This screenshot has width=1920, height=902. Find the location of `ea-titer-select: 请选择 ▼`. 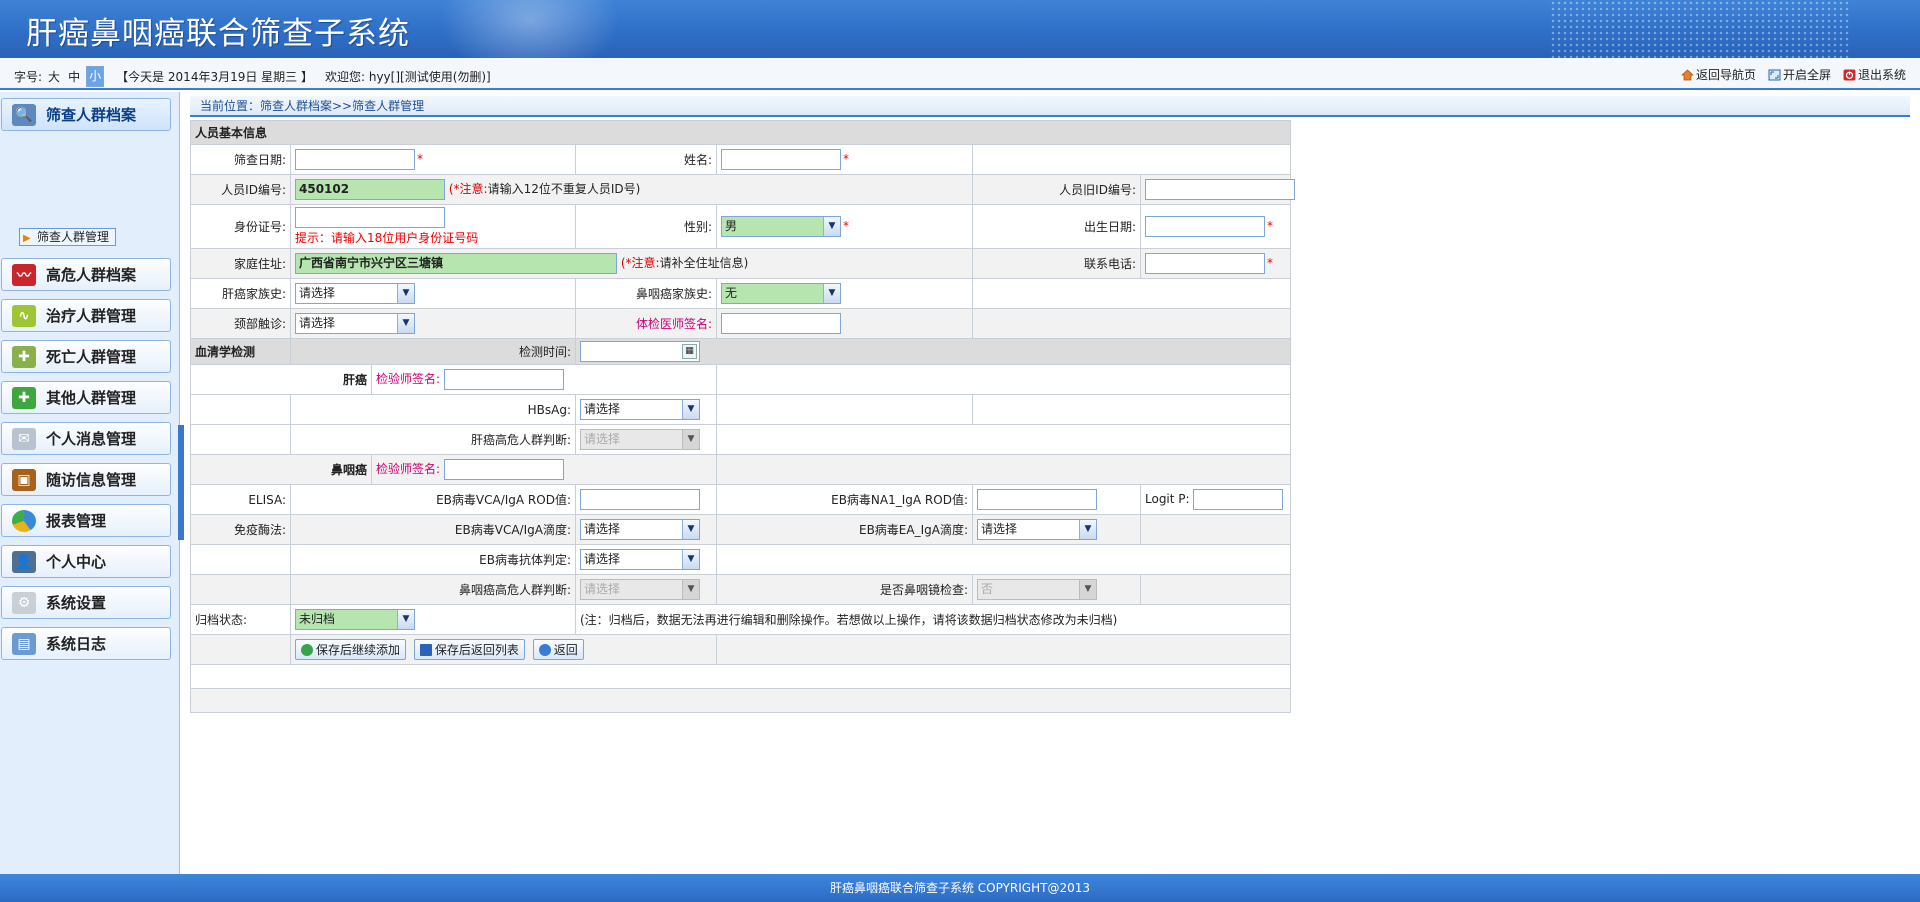

ea-titer-select: 请选择 ▼ is located at coordinates (1037, 529).